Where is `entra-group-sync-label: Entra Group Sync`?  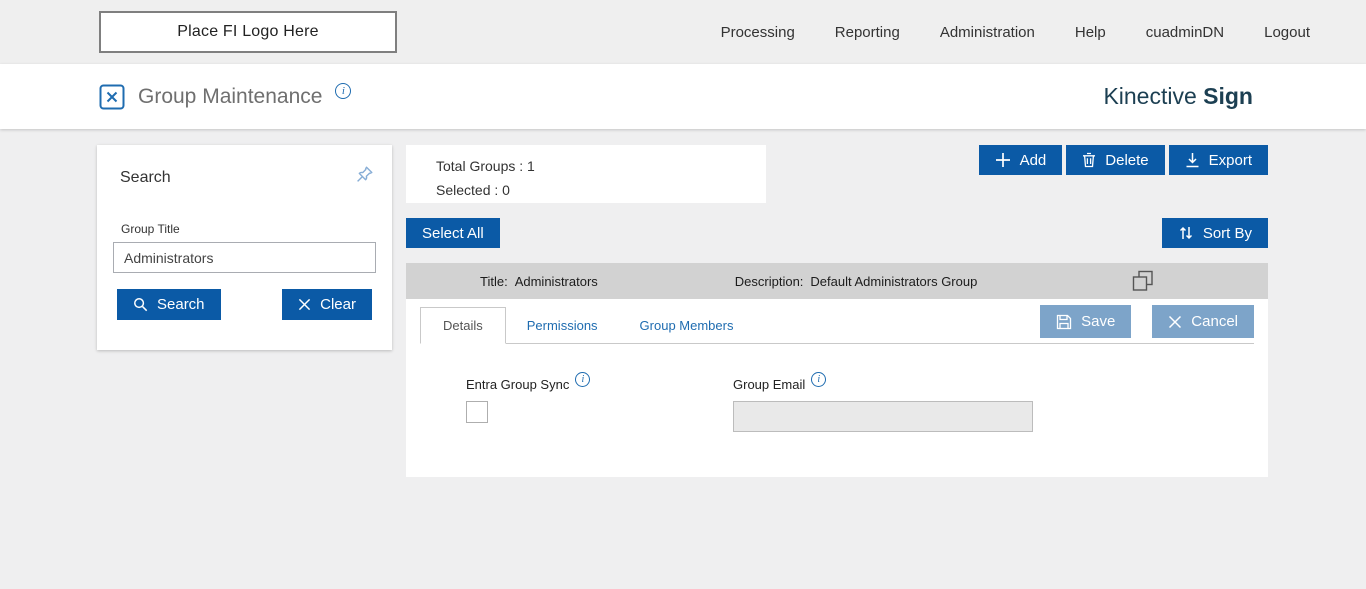
entra-group-sync-label: Entra Group Sync is located at coordinates (518, 384).